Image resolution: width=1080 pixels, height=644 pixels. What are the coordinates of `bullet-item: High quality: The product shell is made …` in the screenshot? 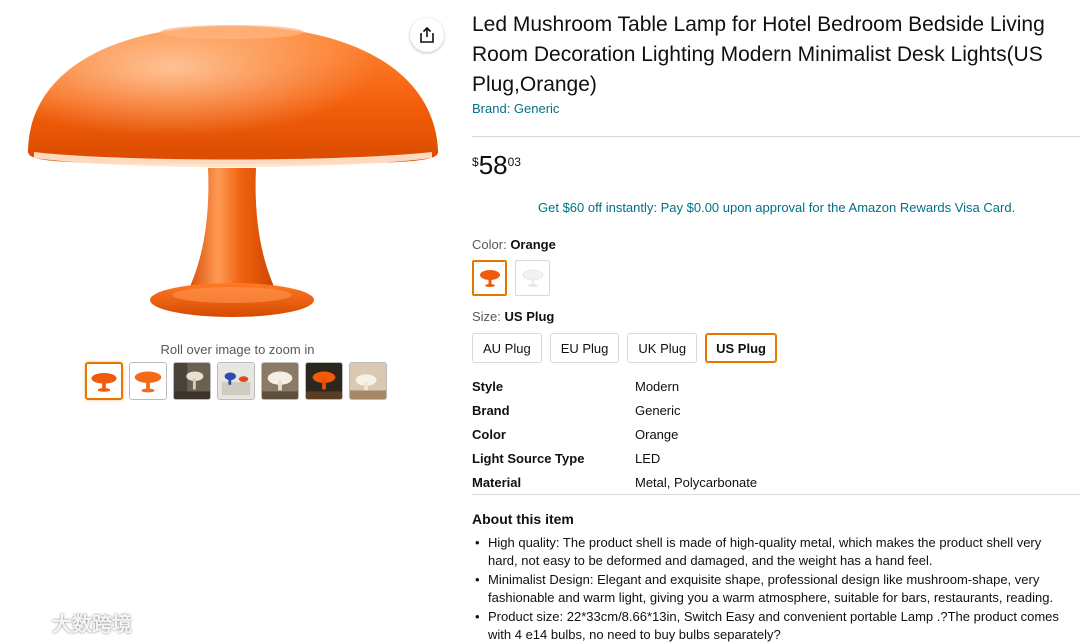 It's located at (772, 552).